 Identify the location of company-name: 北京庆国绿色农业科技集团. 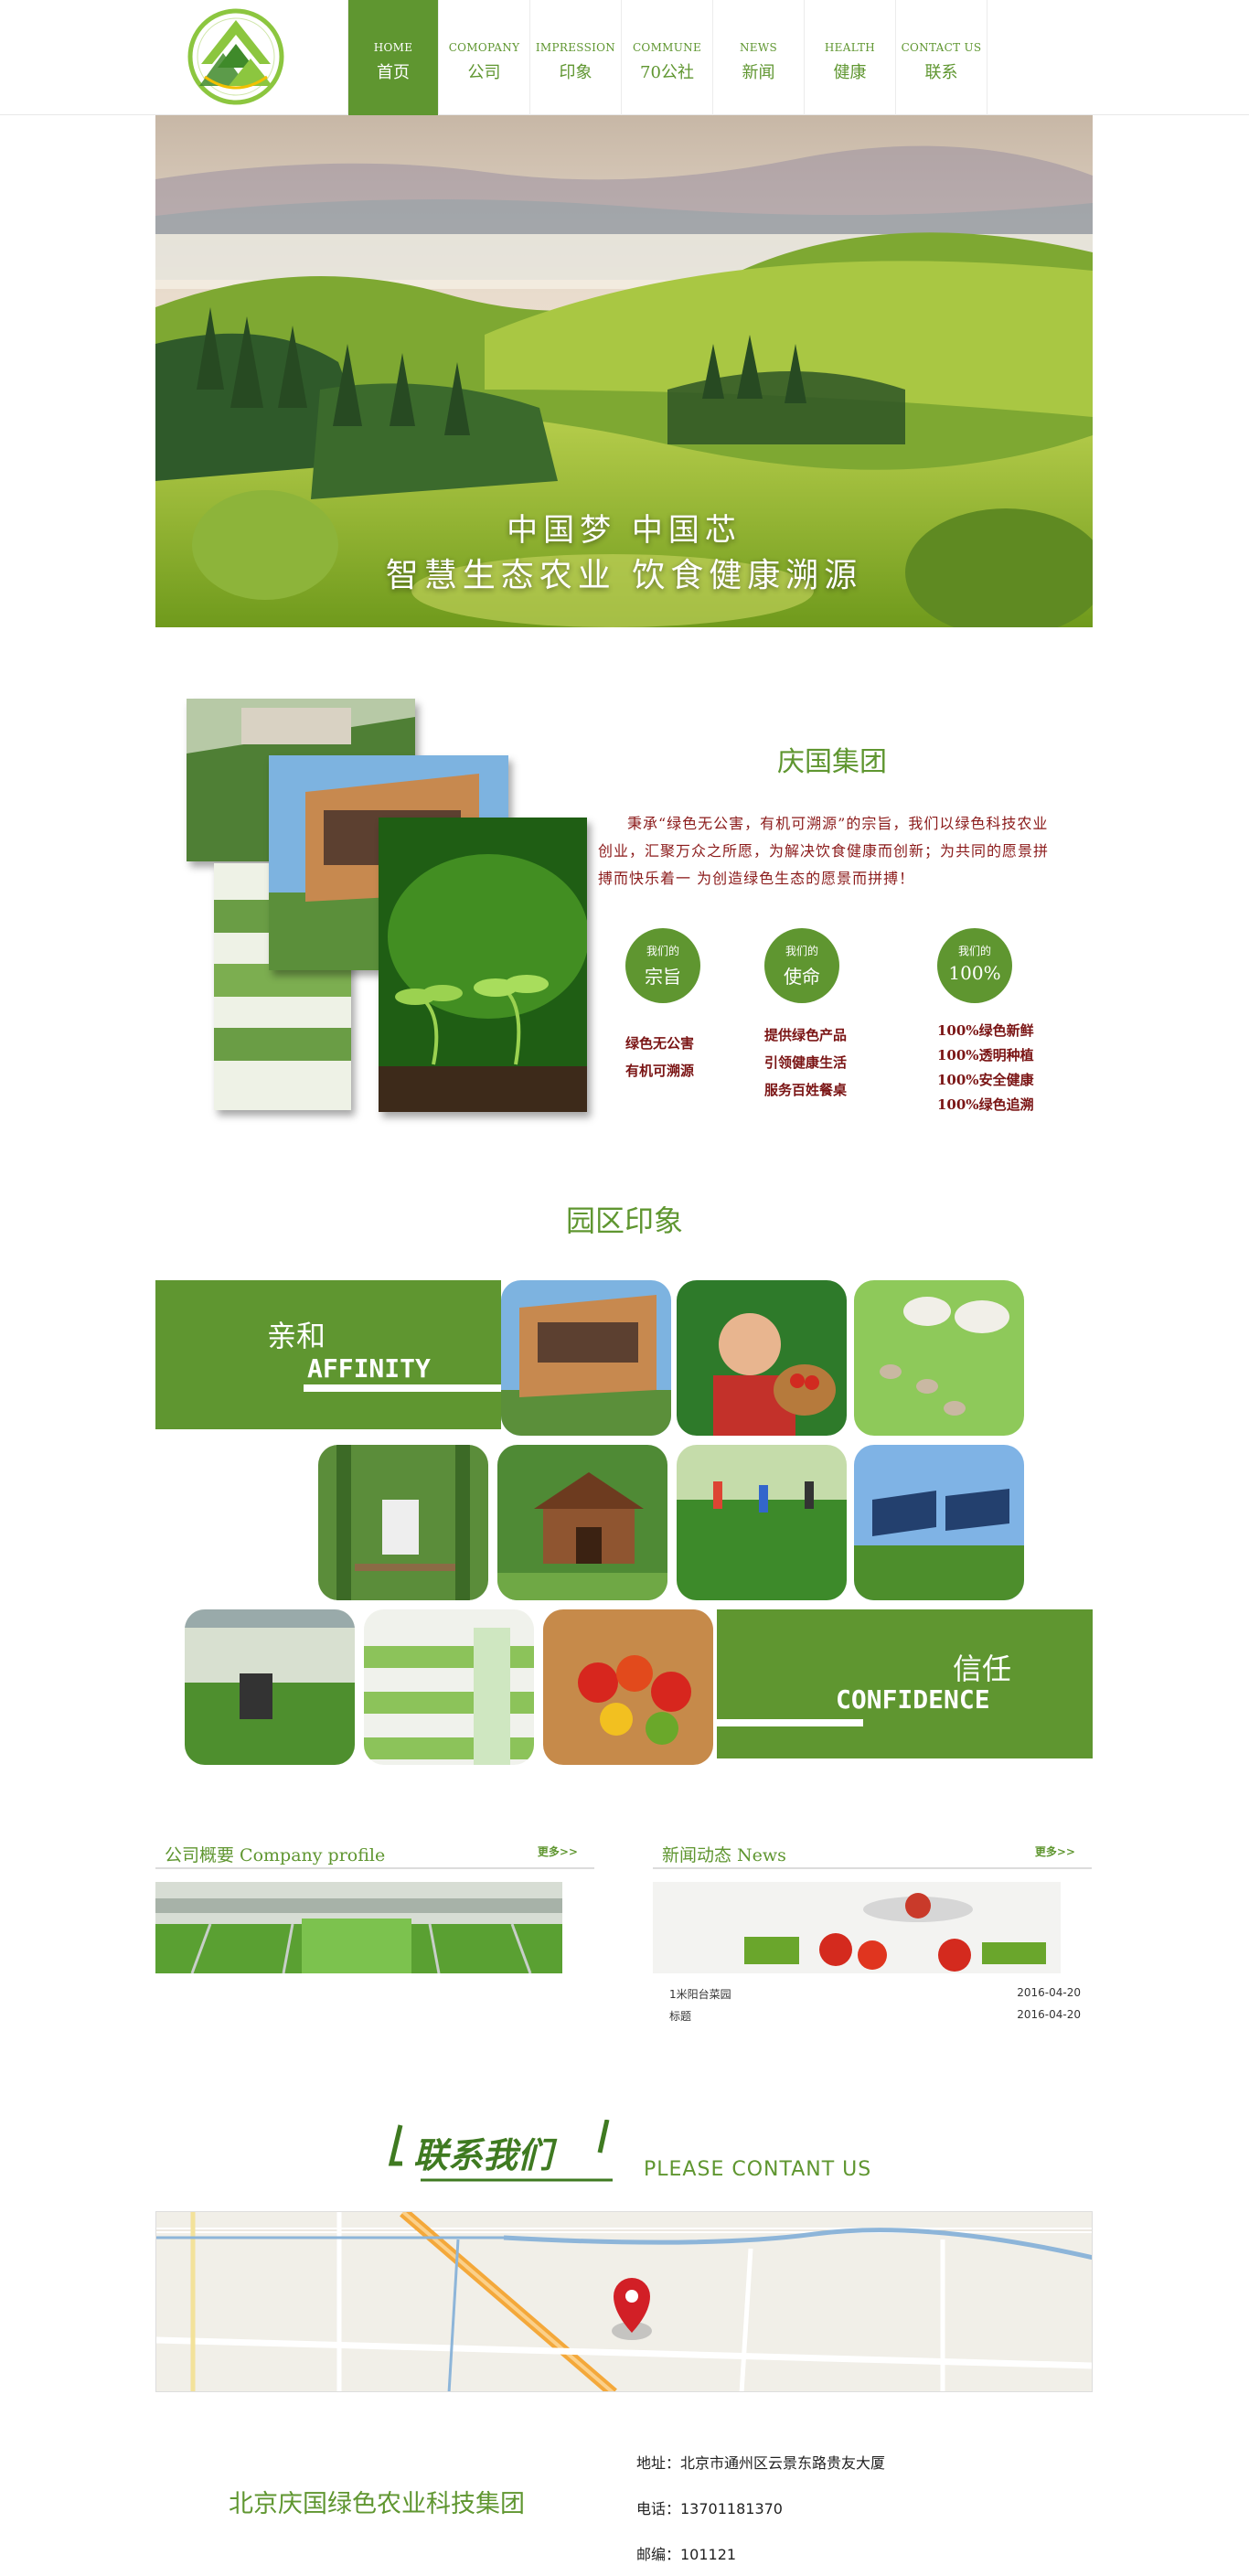
(377, 2504).